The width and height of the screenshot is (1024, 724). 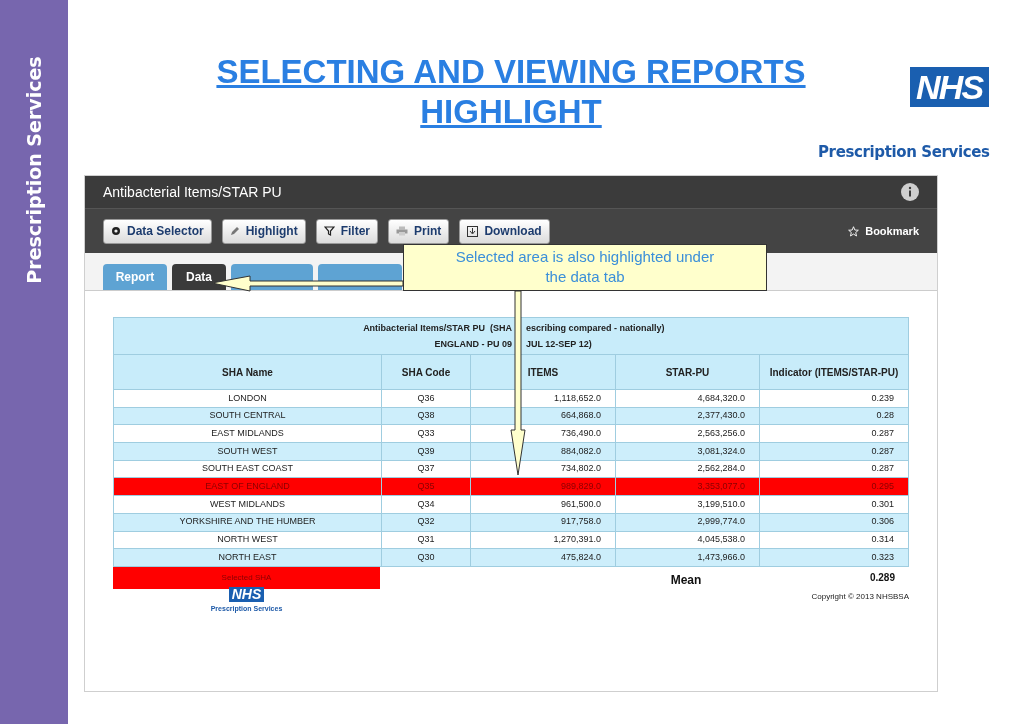 What do you see at coordinates (33, 170) in the screenshot?
I see `sidebar-label: Prescription Services` at bounding box center [33, 170].